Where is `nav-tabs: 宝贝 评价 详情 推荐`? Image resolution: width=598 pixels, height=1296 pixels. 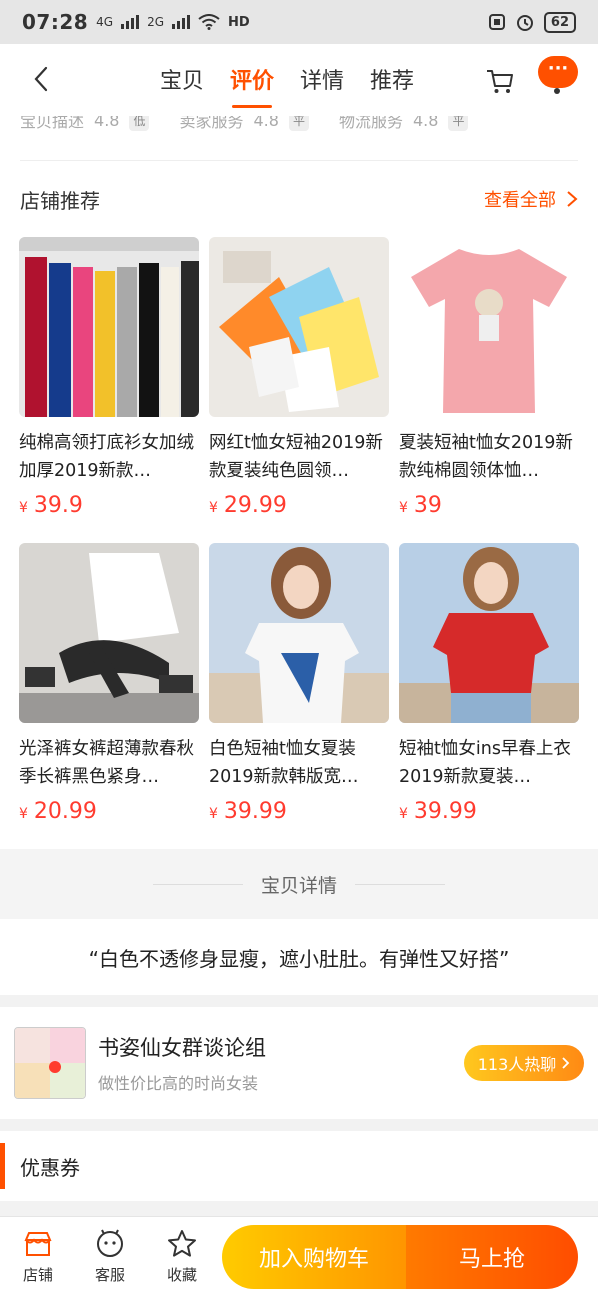
nav-tabs: 宝贝 评价 详情 推荐 is located at coordinates (287, 80).